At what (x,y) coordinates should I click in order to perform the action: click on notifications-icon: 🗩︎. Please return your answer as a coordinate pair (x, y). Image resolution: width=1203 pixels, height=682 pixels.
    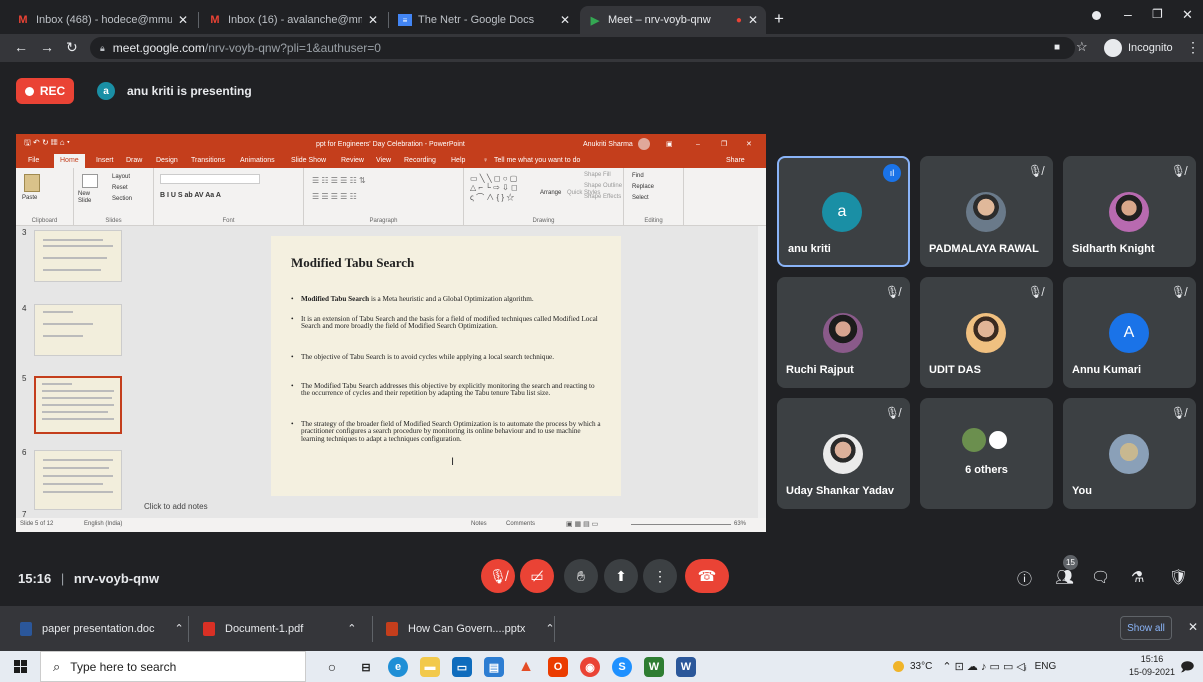
    Looking at the image, I should click on (1187, 669).